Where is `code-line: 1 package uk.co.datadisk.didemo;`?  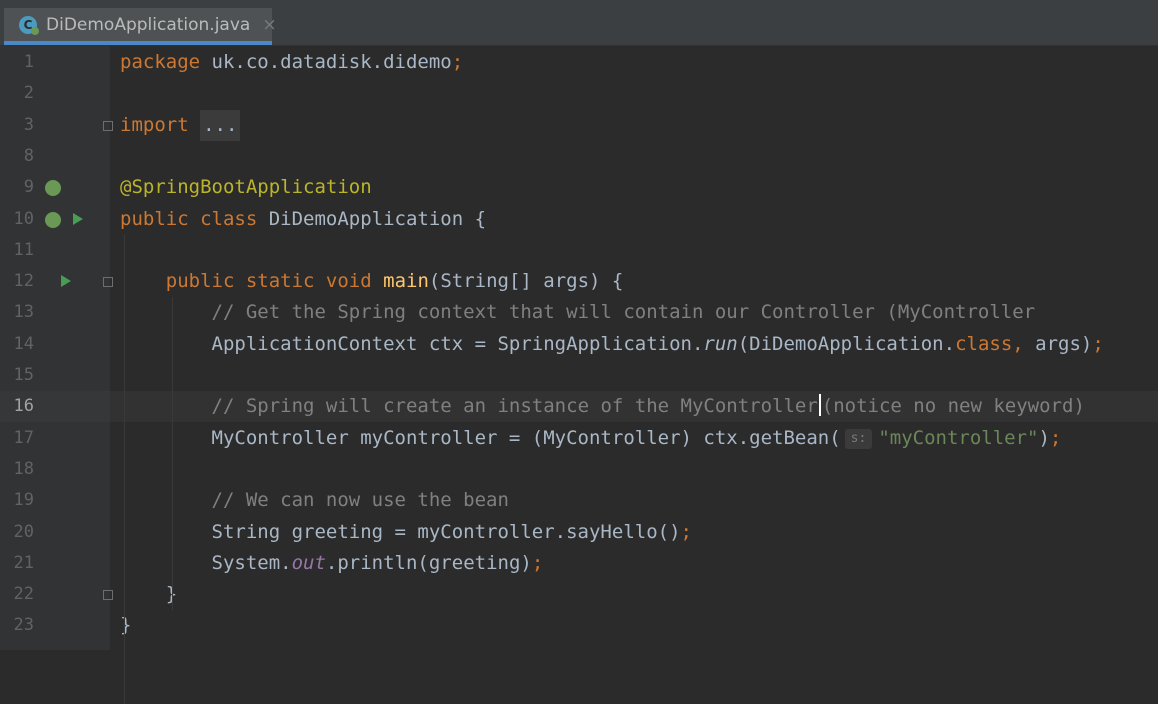 code-line: 1 package uk.co.datadisk.didemo; is located at coordinates (579, 62).